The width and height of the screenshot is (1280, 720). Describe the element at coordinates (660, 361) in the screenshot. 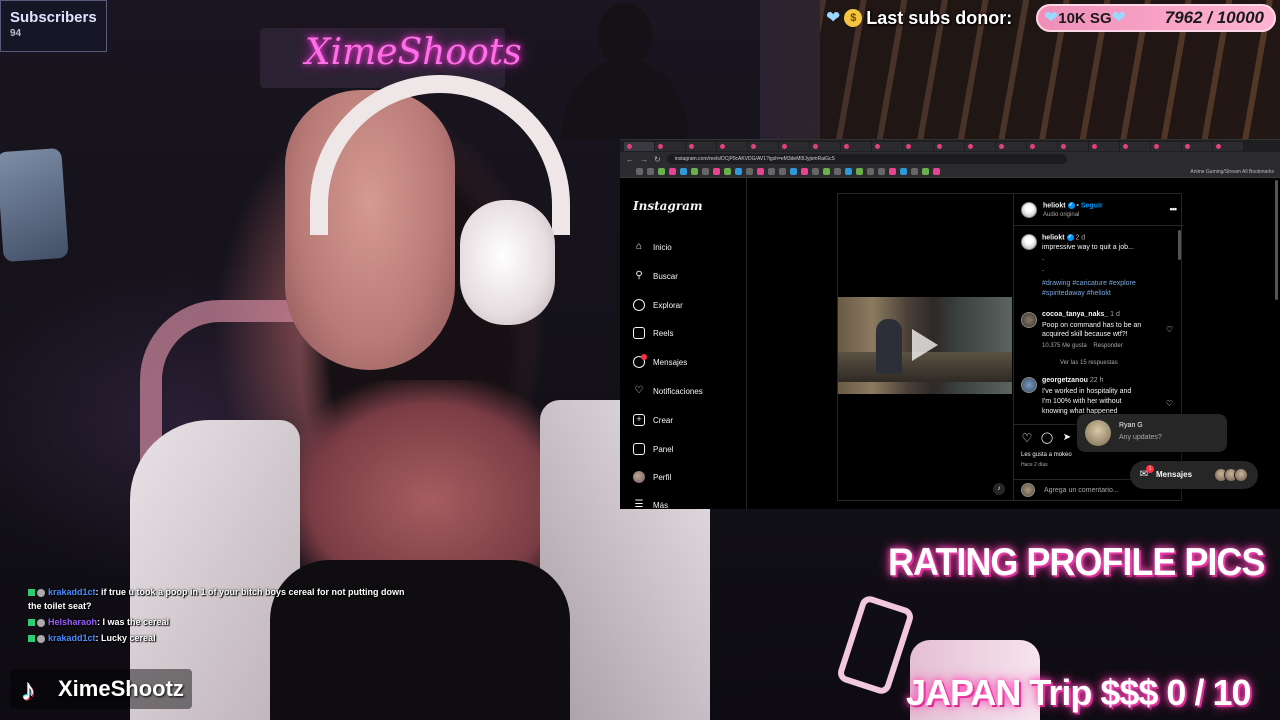

I see `nav-mensajes: Mensajes` at that location.